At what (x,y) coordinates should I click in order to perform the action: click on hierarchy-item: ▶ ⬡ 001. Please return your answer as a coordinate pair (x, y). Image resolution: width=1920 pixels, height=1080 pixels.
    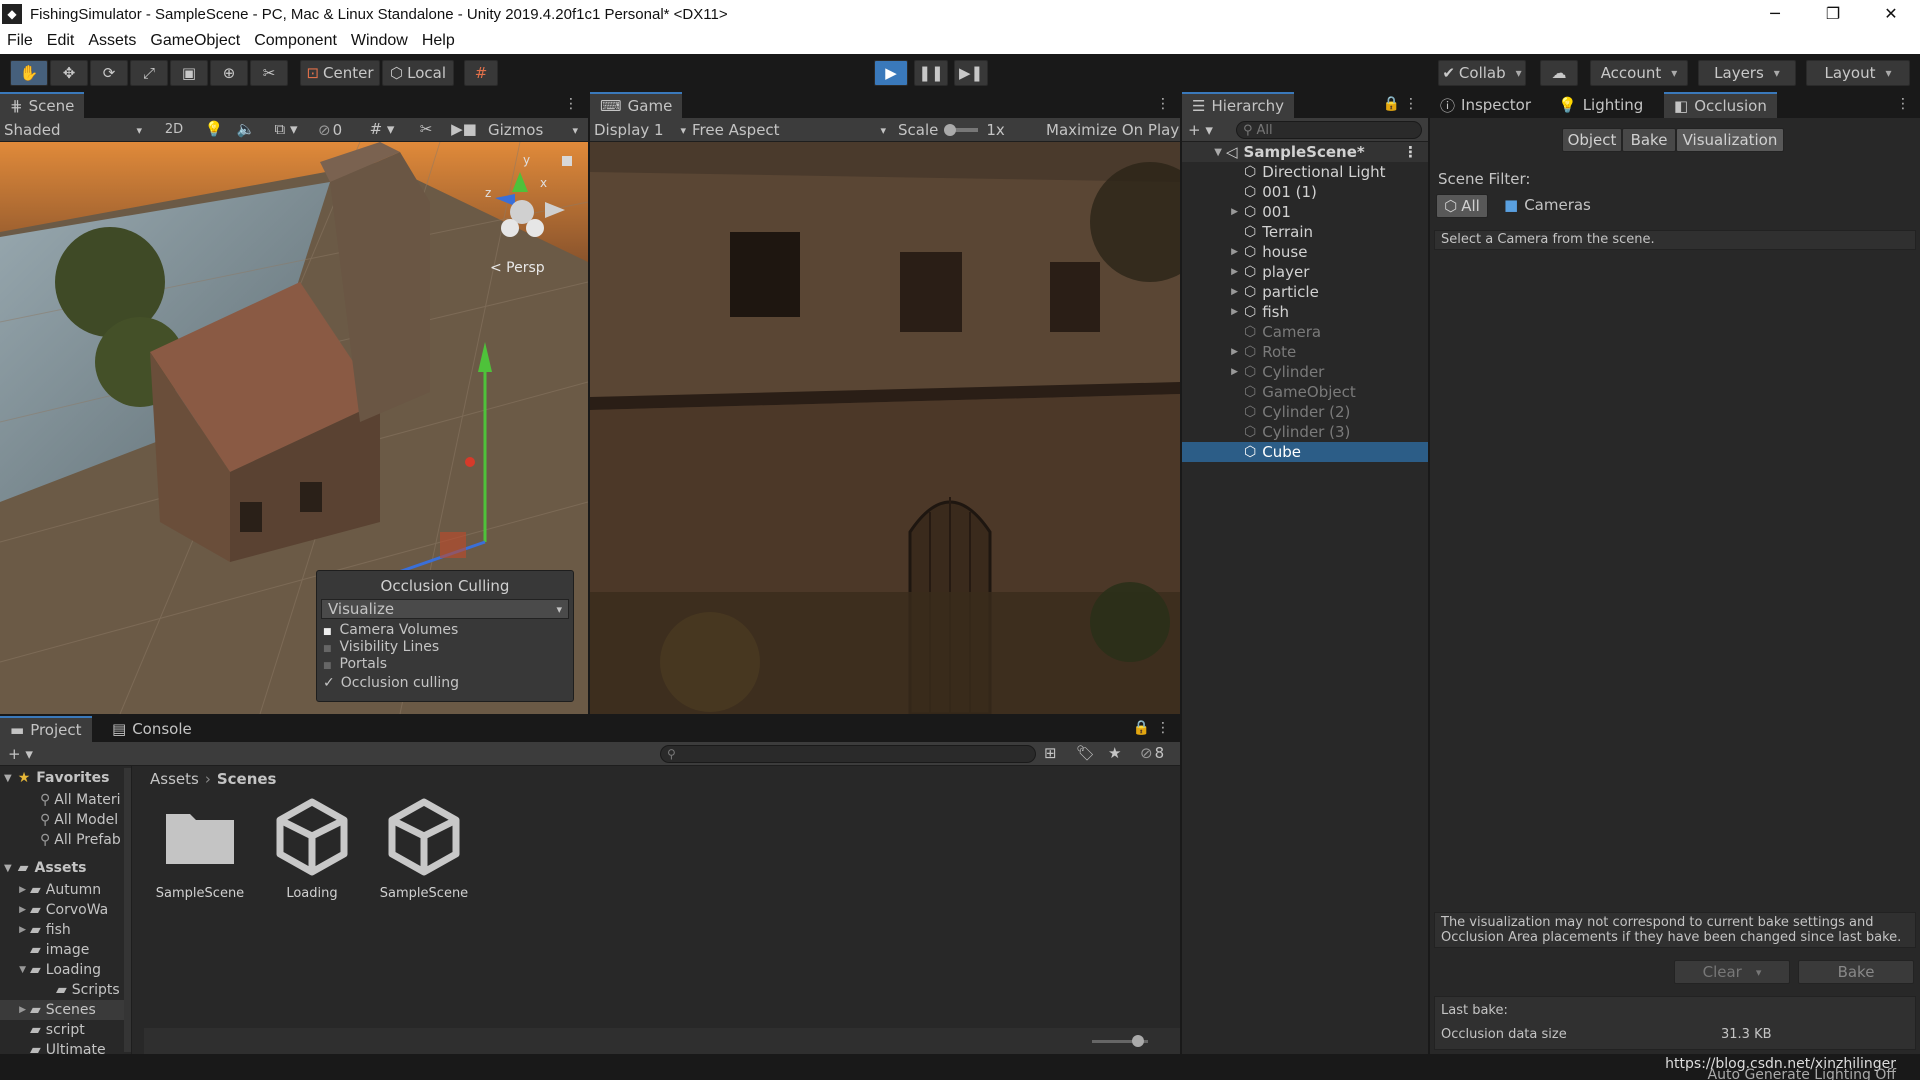
    Looking at the image, I should click on (1305, 212).